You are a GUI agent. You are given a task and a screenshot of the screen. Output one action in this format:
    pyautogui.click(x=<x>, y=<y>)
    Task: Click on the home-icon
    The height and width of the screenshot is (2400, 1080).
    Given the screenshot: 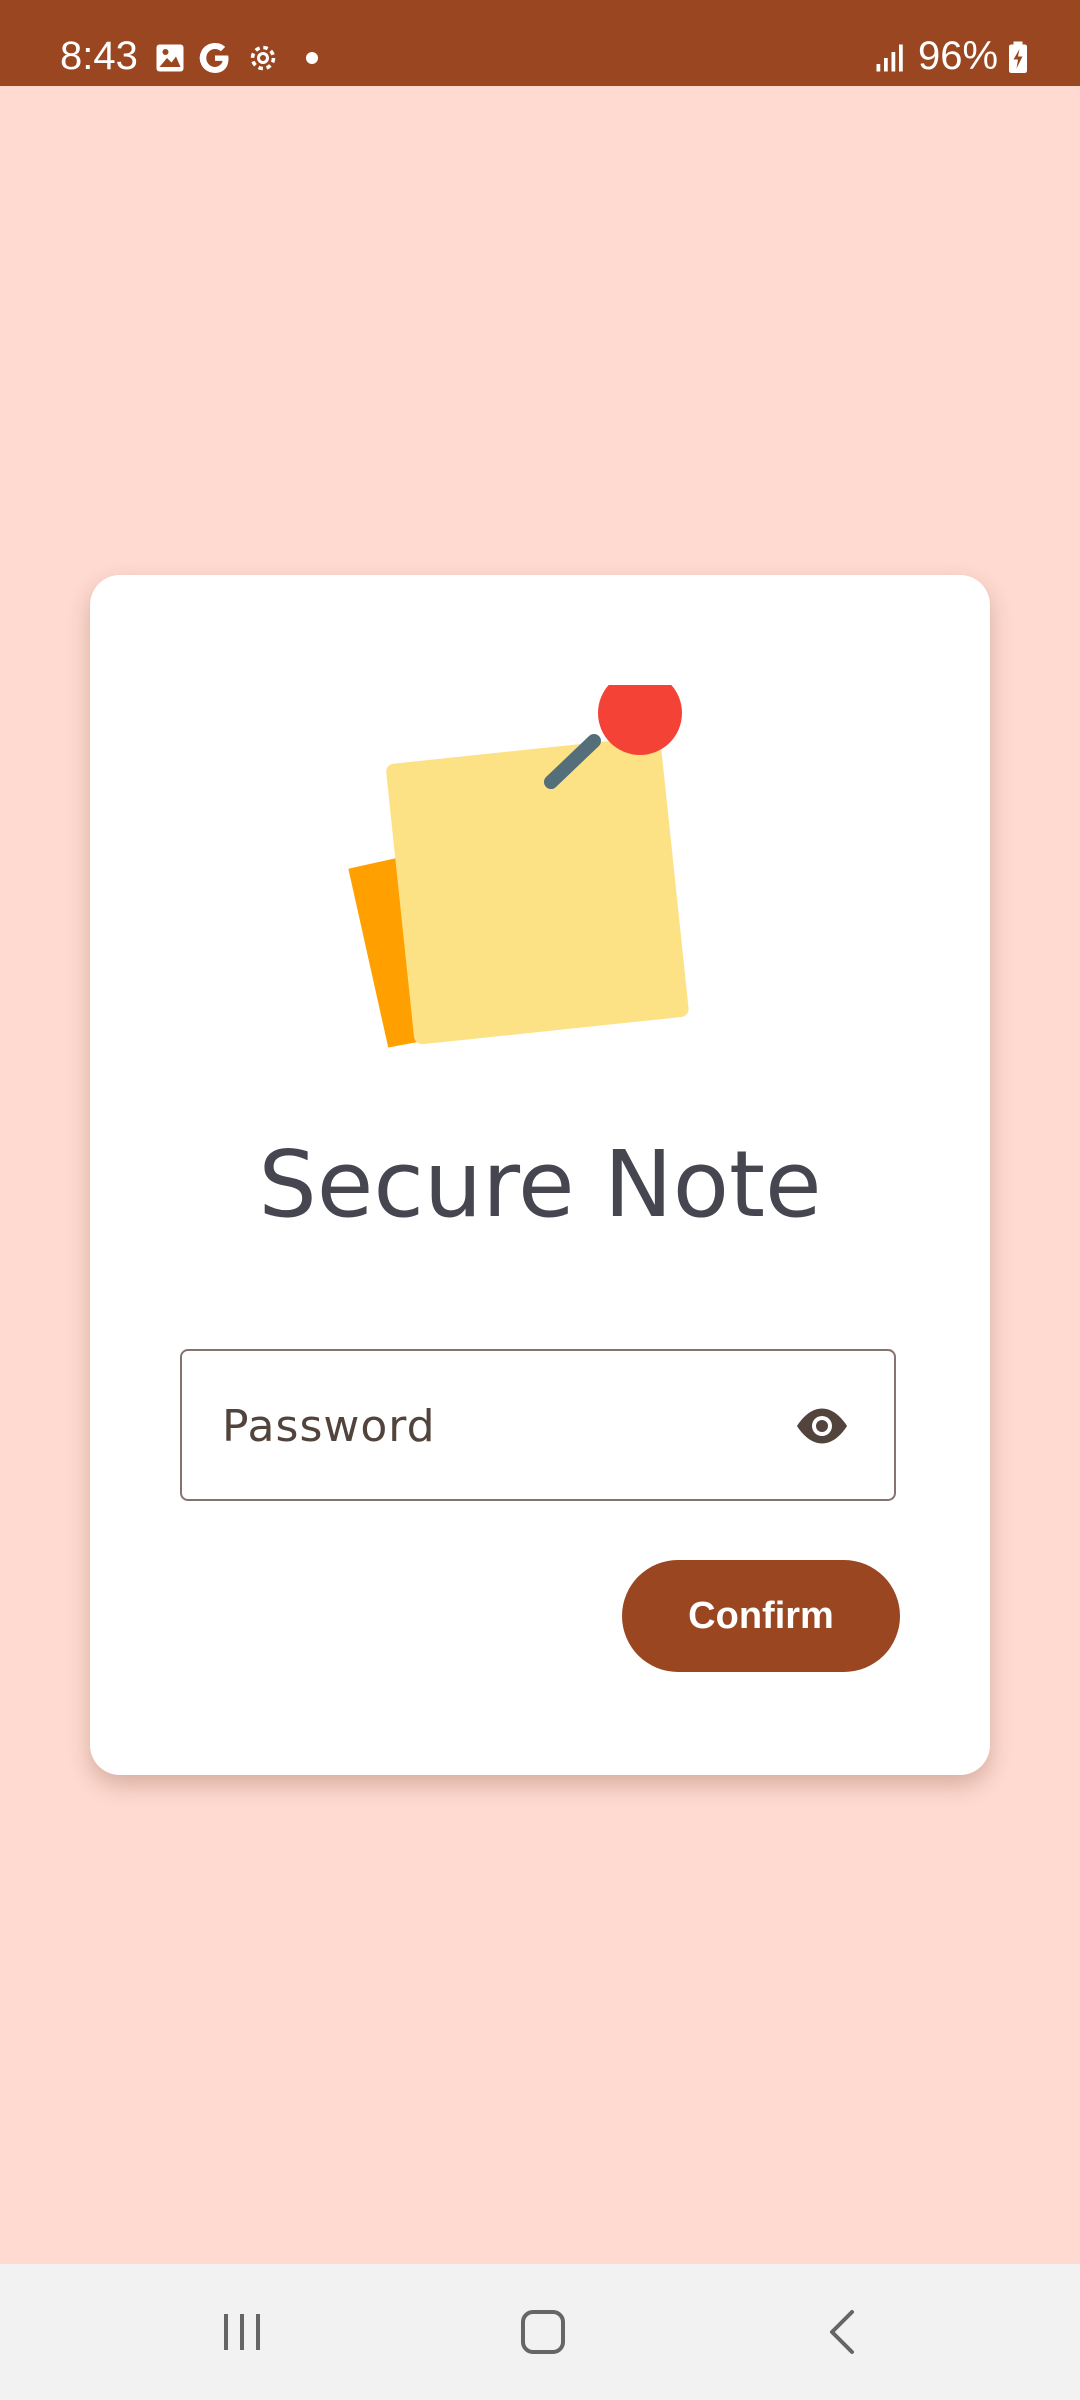 What is the action you would take?
    pyautogui.click(x=543, y=2332)
    